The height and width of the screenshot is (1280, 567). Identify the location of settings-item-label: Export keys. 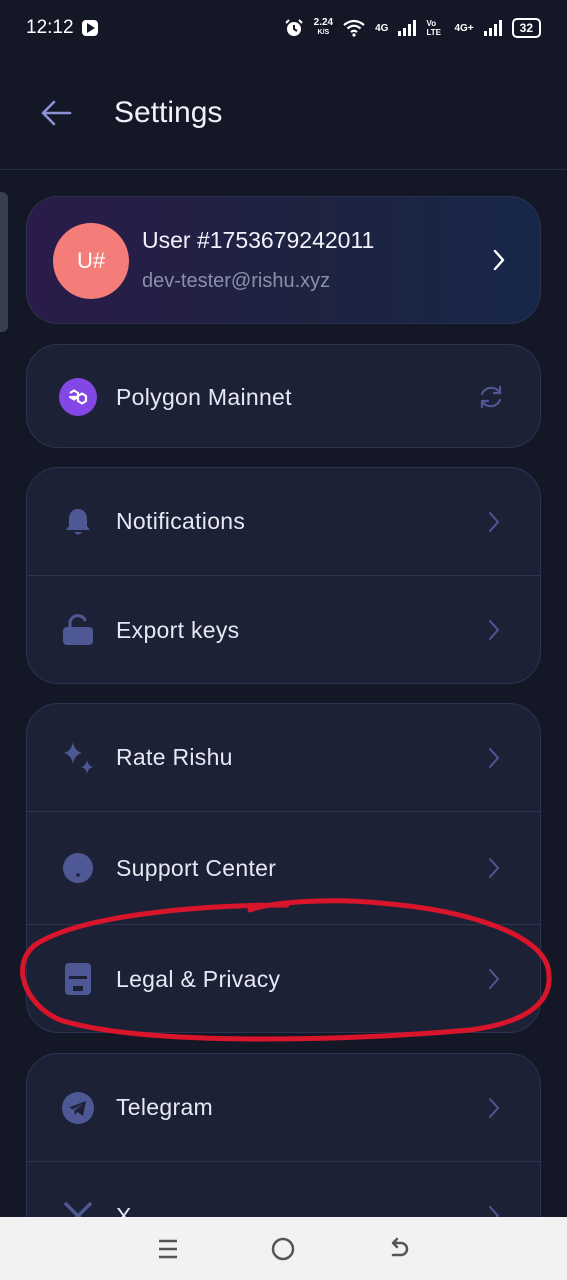
(178, 629).